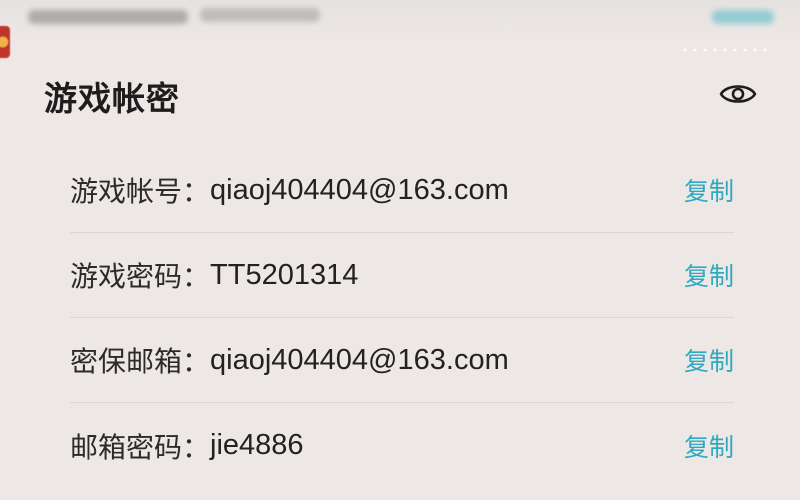 The height and width of the screenshot is (500, 800). I want to click on credential-row-account: 游戏帐号： qiaoj404404@163.com 复制, so click(402, 190).